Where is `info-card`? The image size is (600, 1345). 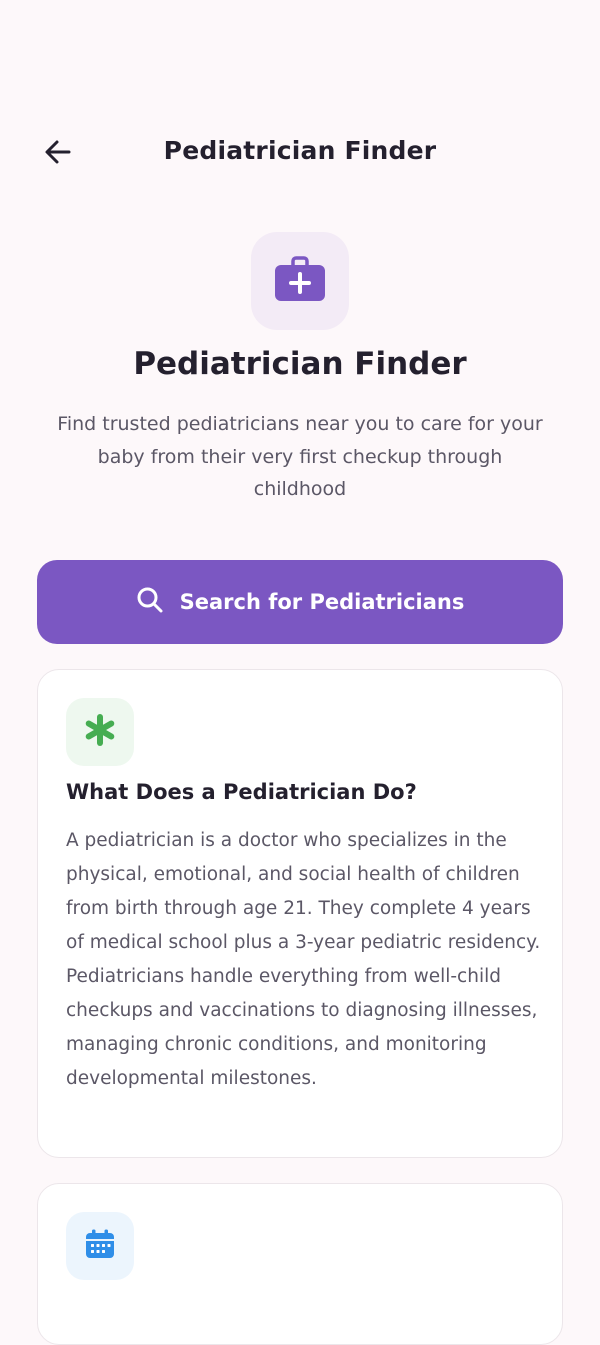 info-card is located at coordinates (300, 1264).